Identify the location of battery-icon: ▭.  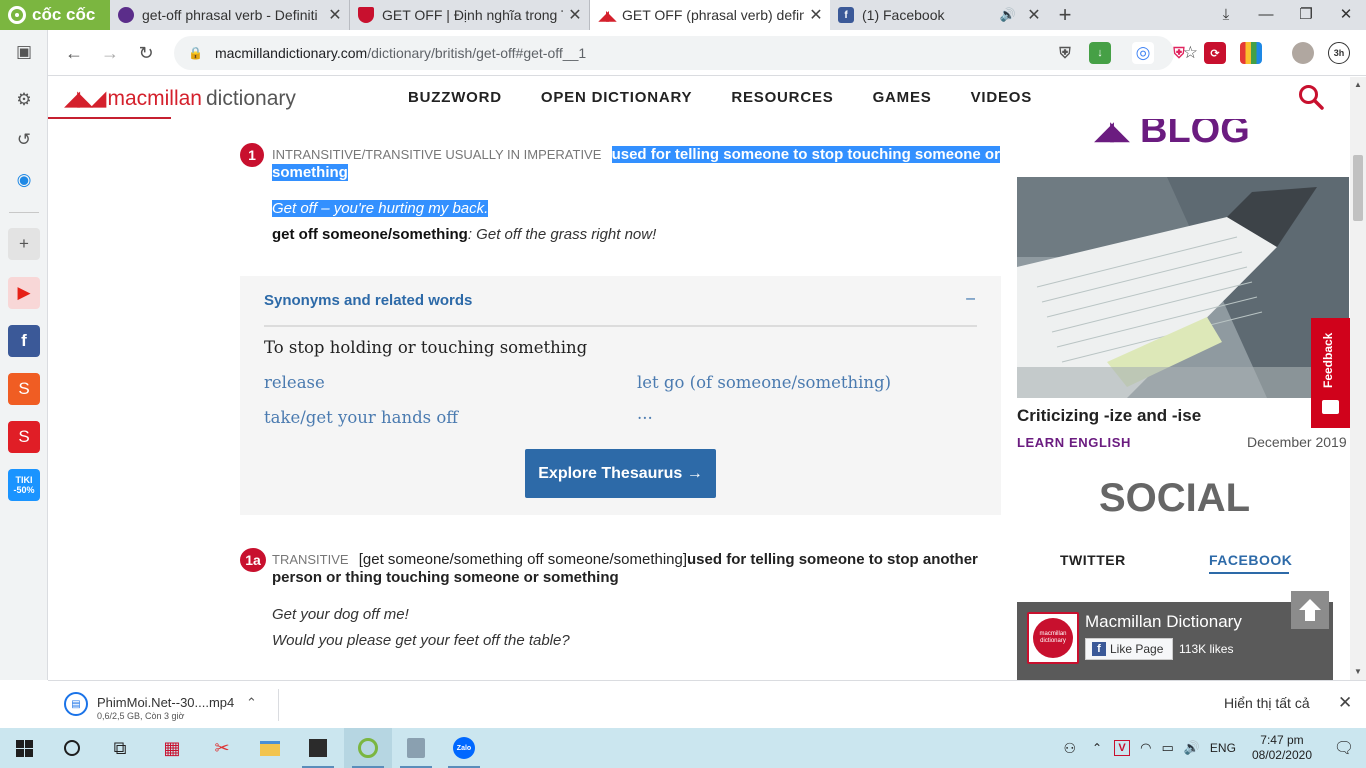
(1167, 748).